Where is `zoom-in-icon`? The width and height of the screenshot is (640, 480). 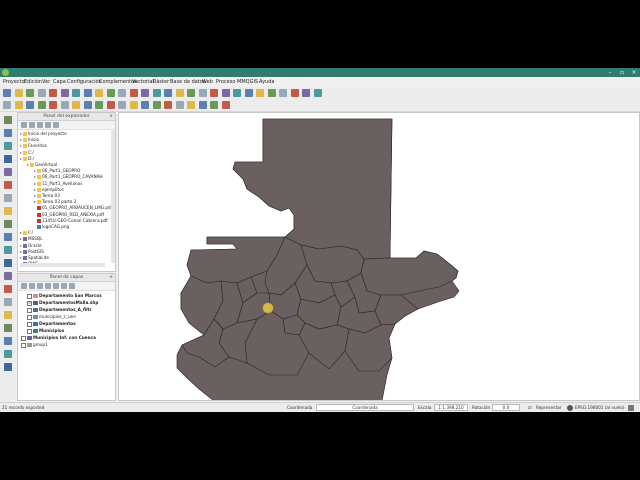
zoom-in-icon is located at coordinates (99, 93).